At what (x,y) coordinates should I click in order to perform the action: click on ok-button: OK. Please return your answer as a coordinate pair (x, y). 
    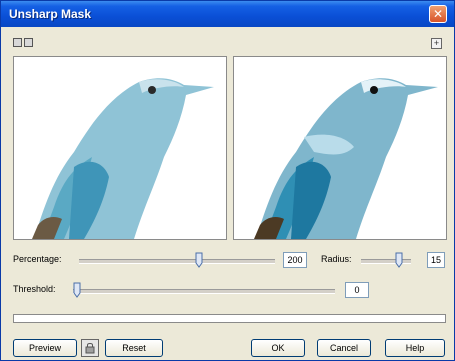
    Looking at the image, I should click on (278, 348).